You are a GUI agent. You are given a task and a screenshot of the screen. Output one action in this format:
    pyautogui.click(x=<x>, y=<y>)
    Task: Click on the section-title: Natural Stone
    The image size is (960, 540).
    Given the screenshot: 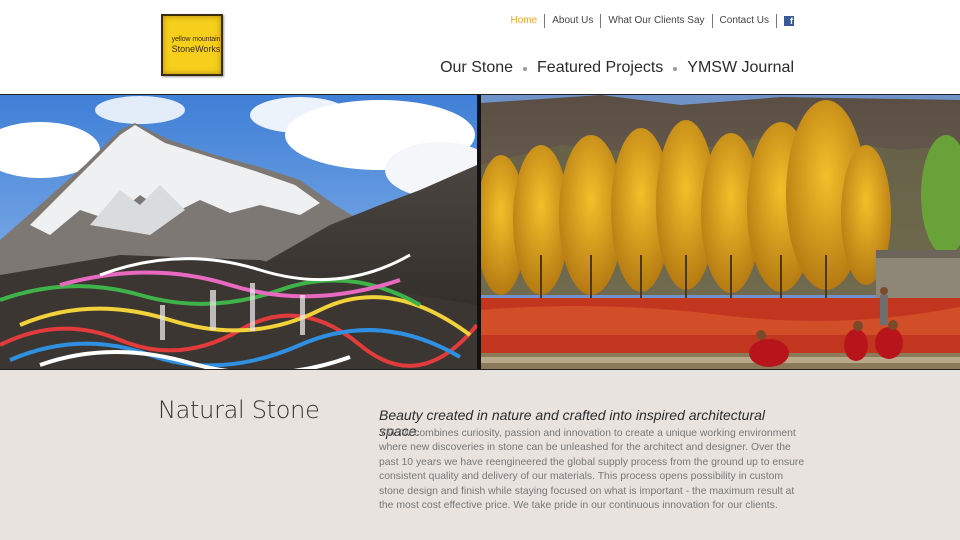 What is the action you would take?
    pyautogui.click(x=239, y=410)
    